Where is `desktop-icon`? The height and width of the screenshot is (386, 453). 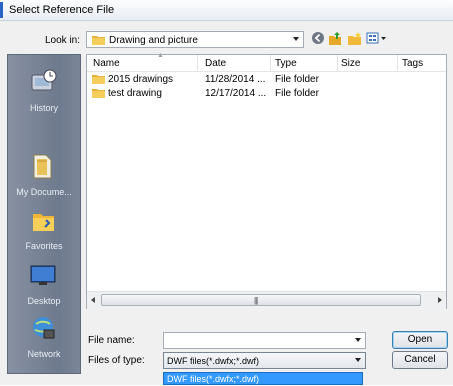
desktop-icon is located at coordinates (43, 276).